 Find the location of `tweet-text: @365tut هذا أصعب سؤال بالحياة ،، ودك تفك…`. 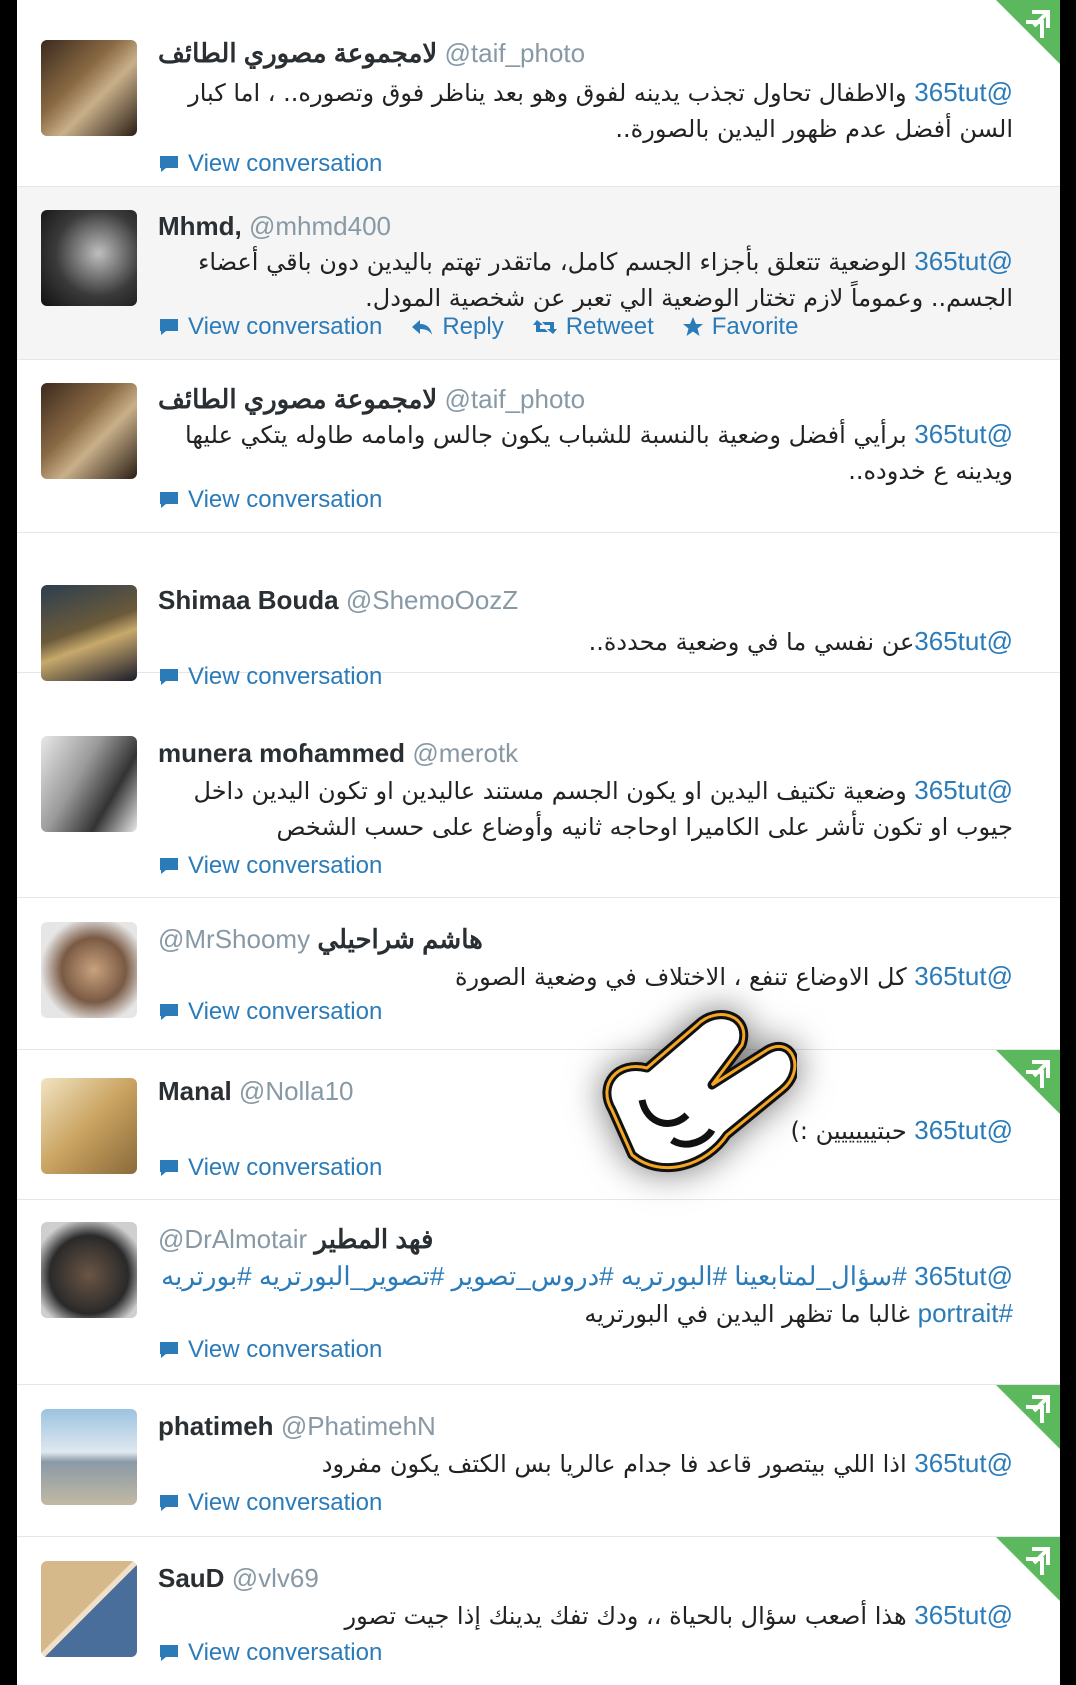

tweet-text: @365tut هذا أصعب سؤال بالحياة ،، ودك تفك… is located at coordinates (678, 1615).